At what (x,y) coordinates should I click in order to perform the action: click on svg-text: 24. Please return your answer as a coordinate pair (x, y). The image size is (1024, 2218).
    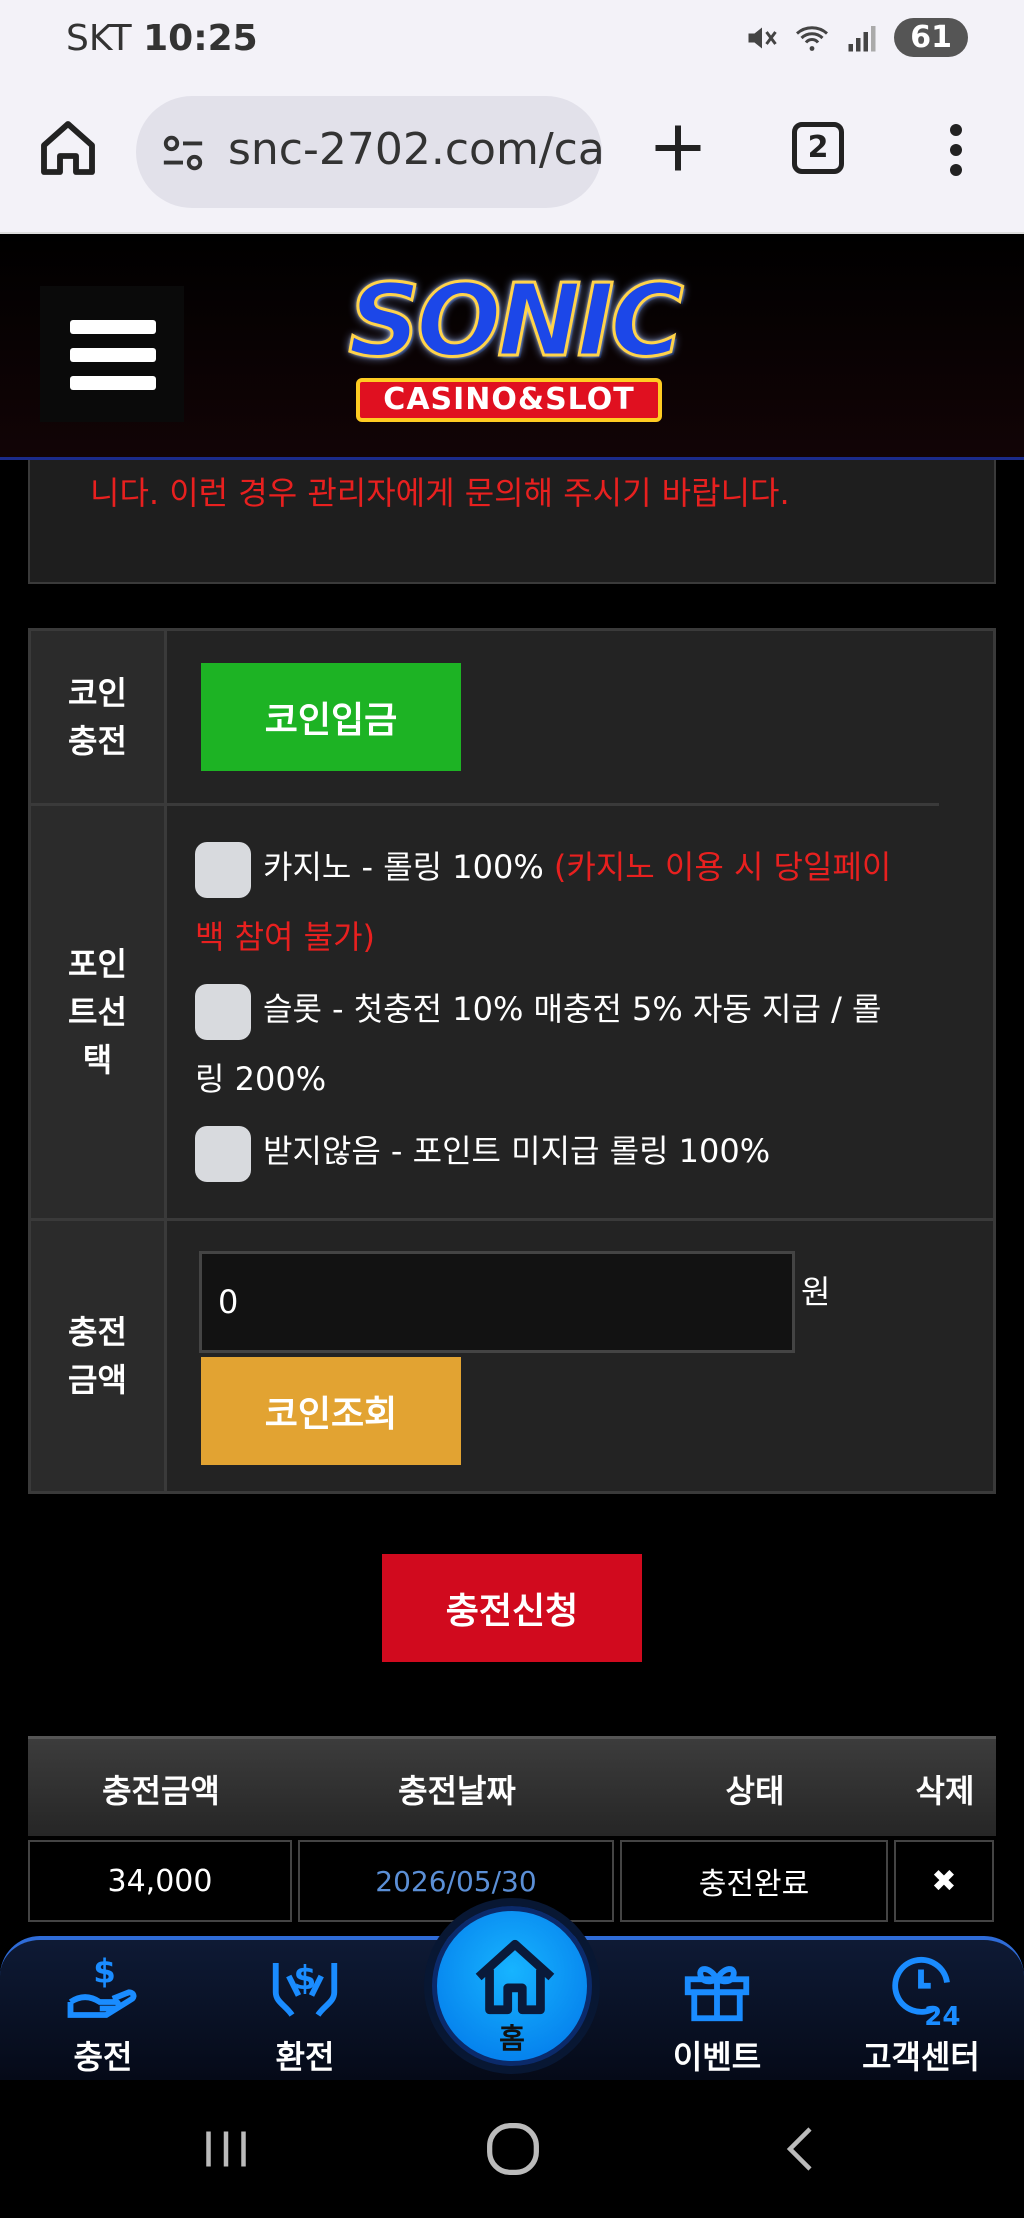
    Looking at the image, I should click on (942, 2015).